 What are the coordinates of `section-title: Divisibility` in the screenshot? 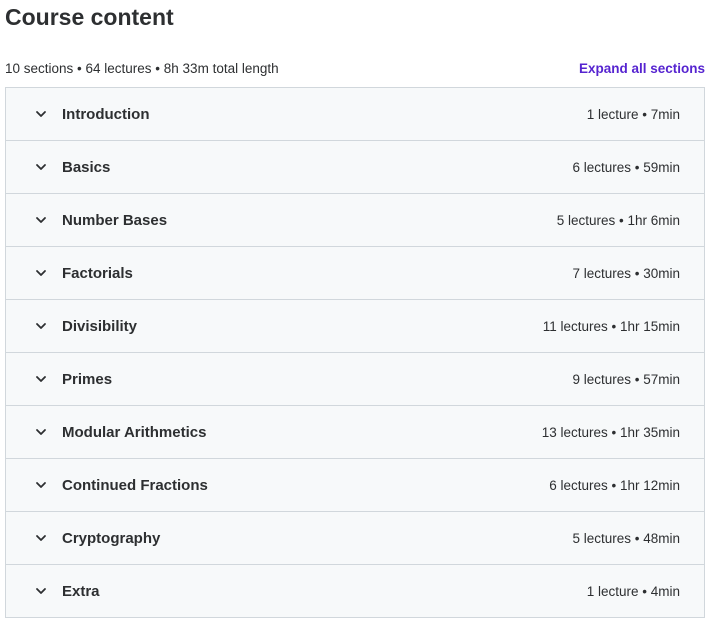 It's located at (100, 326).